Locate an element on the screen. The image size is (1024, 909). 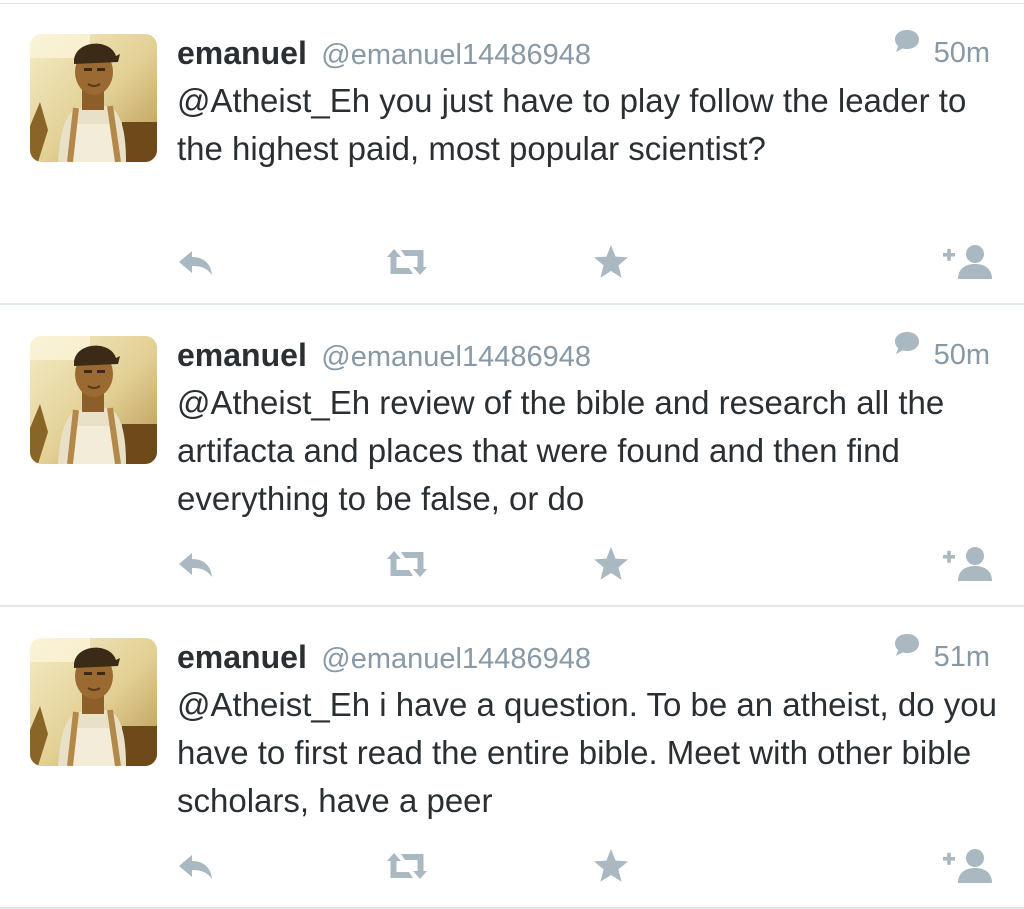
tweet-meta: 51m is located at coordinates (941, 655).